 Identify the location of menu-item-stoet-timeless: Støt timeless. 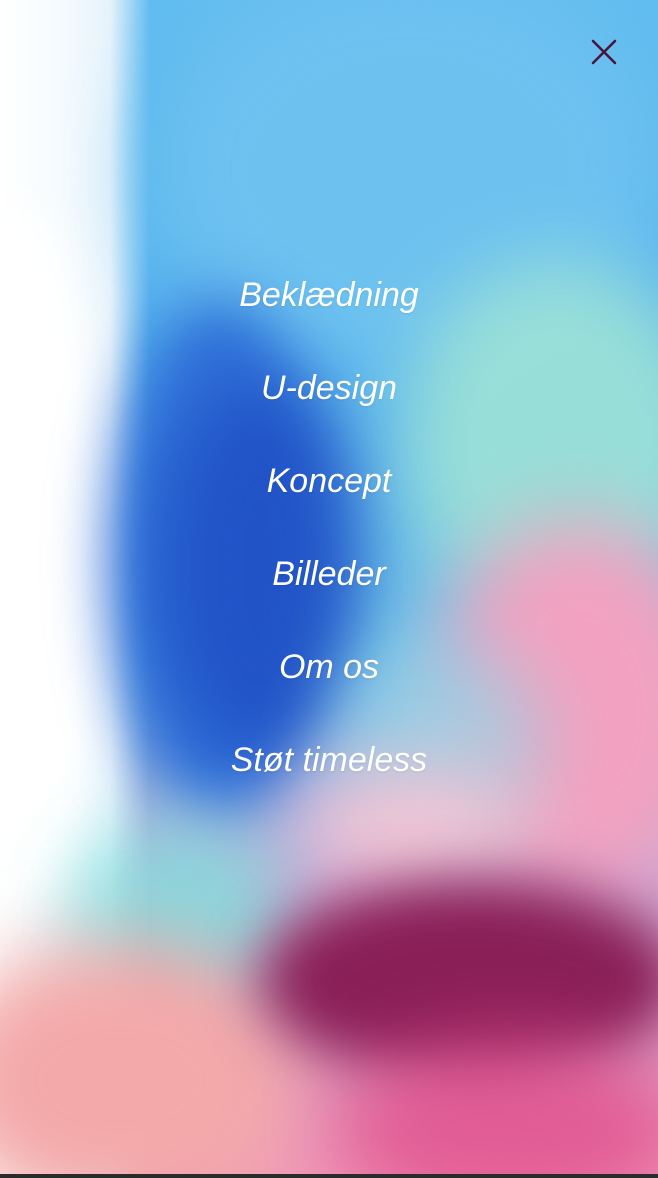
(329, 760).